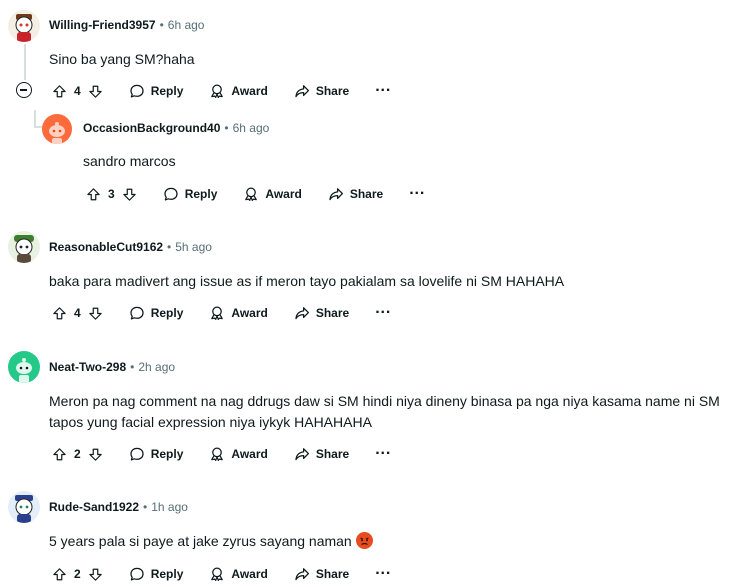 The image size is (750, 587). What do you see at coordinates (151, 128) in the screenshot?
I see `username: OccasionBackground40` at bounding box center [151, 128].